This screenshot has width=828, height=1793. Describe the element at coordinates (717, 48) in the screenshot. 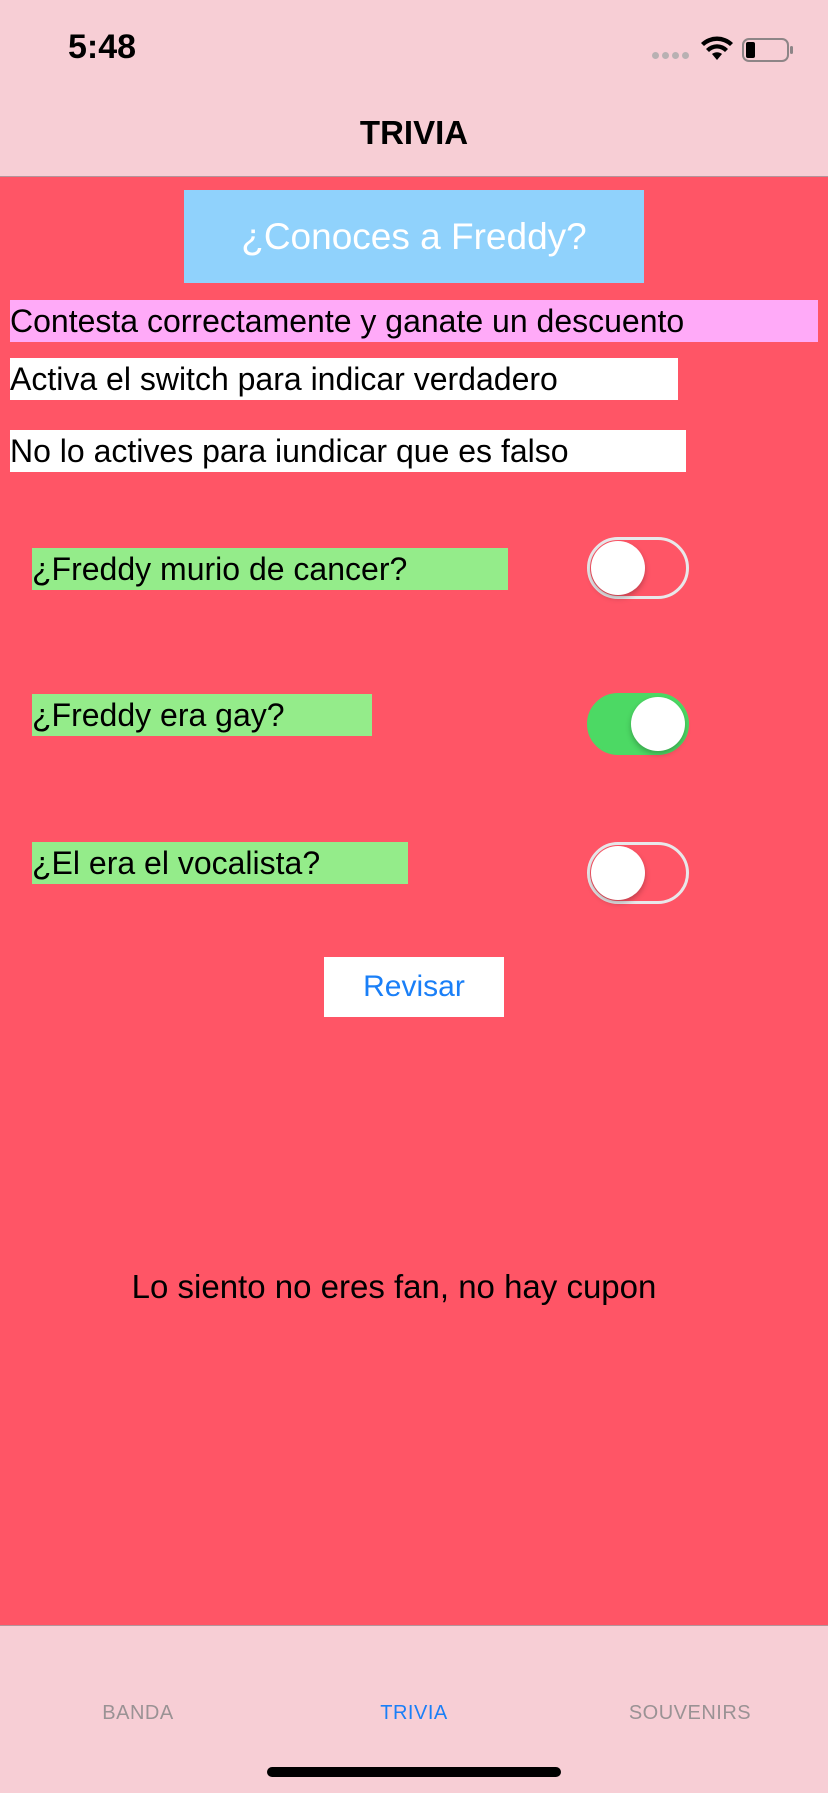

I see `wifi-icon` at that location.